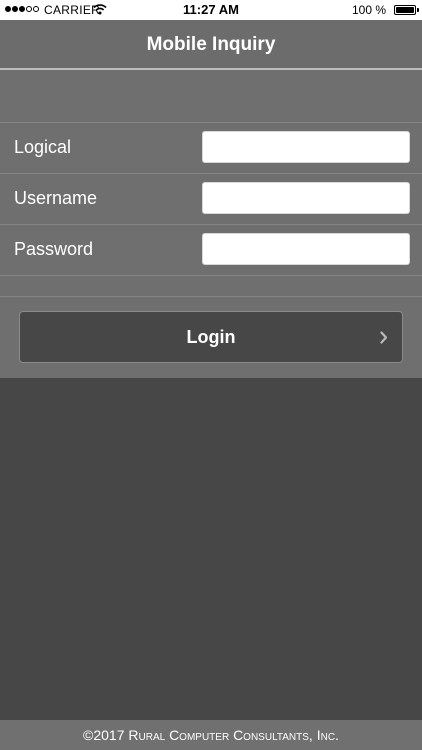  I want to click on logical-label: Logical, so click(43, 147).